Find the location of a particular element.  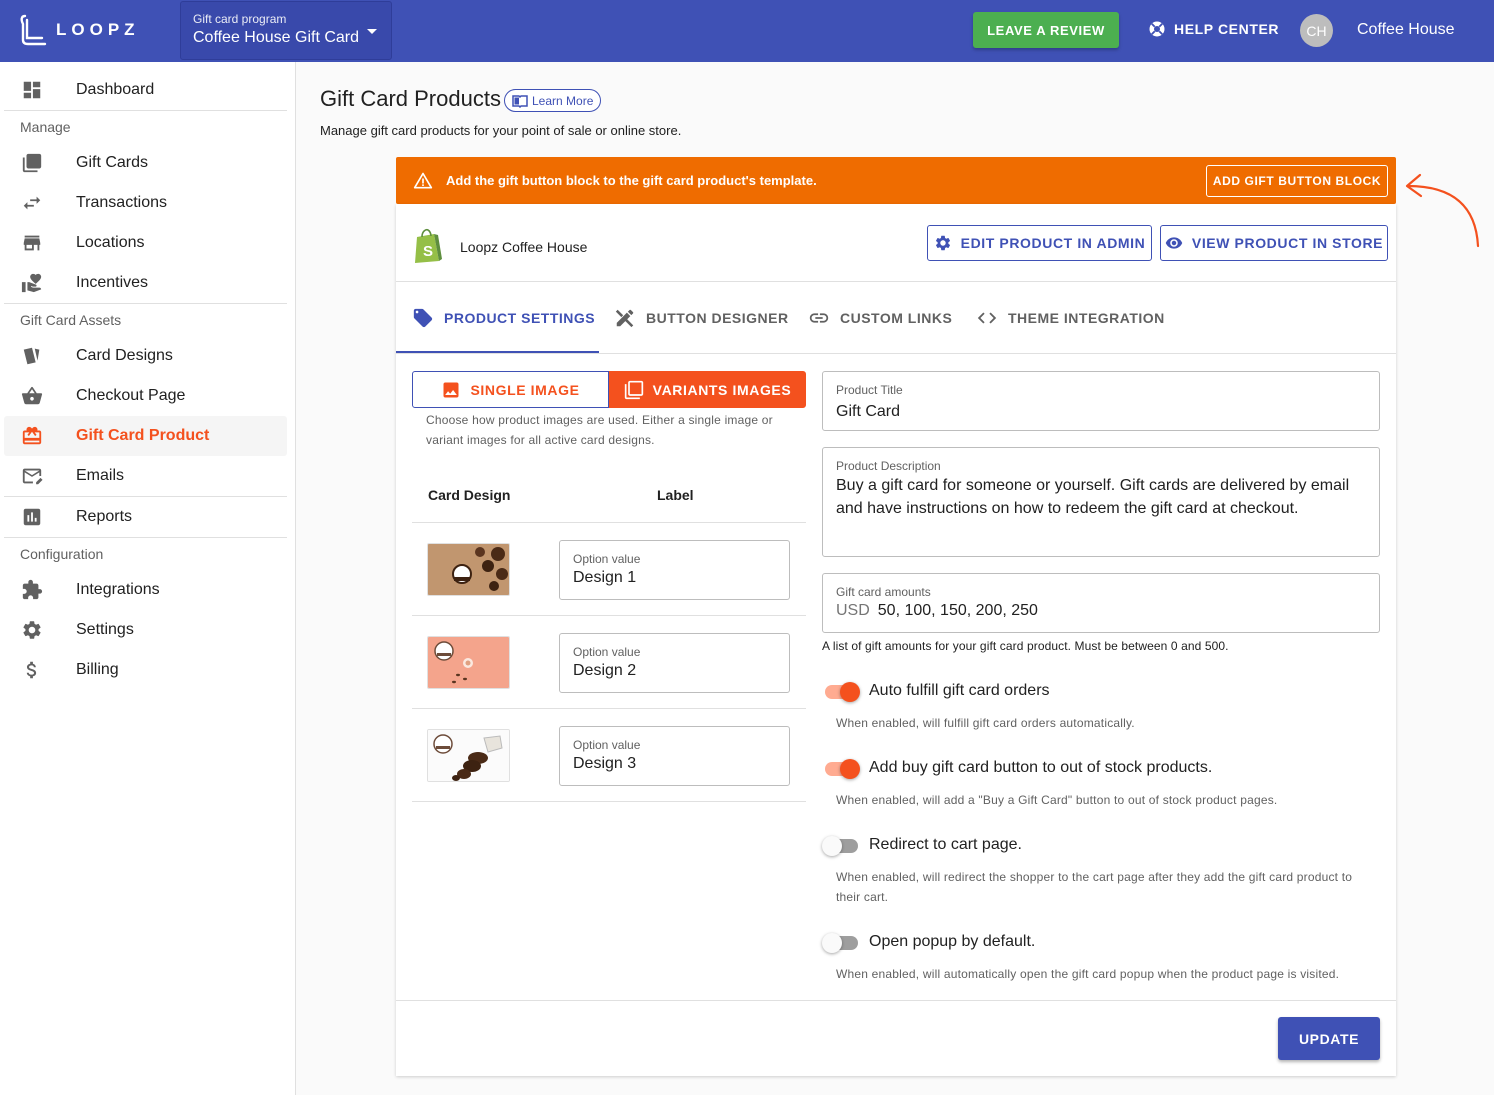

sidebar-divider is located at coordinates (145, 537).